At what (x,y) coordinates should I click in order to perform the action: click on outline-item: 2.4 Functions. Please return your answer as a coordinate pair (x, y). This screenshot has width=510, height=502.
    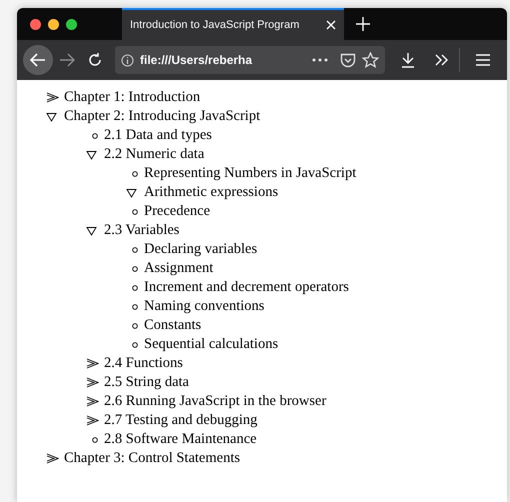
    Looking at the image, I should click on (143, 363).